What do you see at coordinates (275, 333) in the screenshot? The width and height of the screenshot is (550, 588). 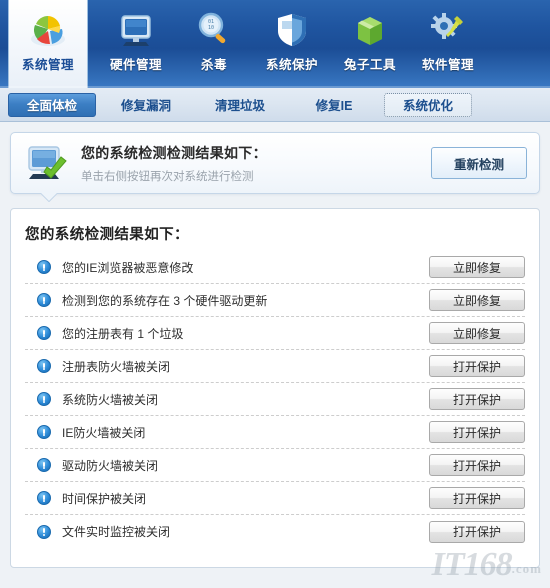 I see `table-row: 您的注册表有 1 个垃圾 立即修复` at bounding box center [275, 333].